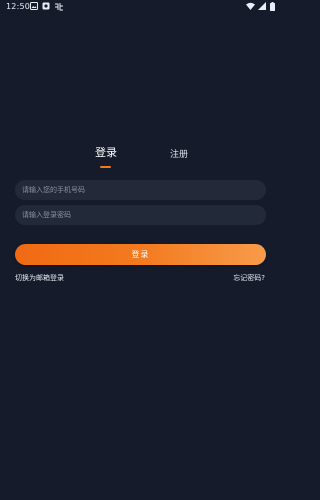  Describe the element at coordinates (140, 254) in the screenshot. I see `login-button: 登录` at that location.